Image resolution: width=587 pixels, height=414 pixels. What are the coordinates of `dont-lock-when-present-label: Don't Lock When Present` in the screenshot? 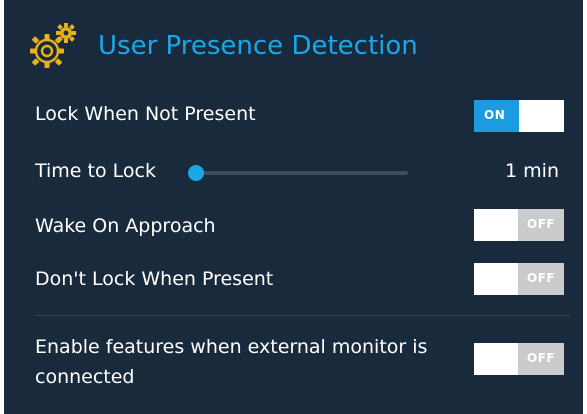 It's located at (154, 279).